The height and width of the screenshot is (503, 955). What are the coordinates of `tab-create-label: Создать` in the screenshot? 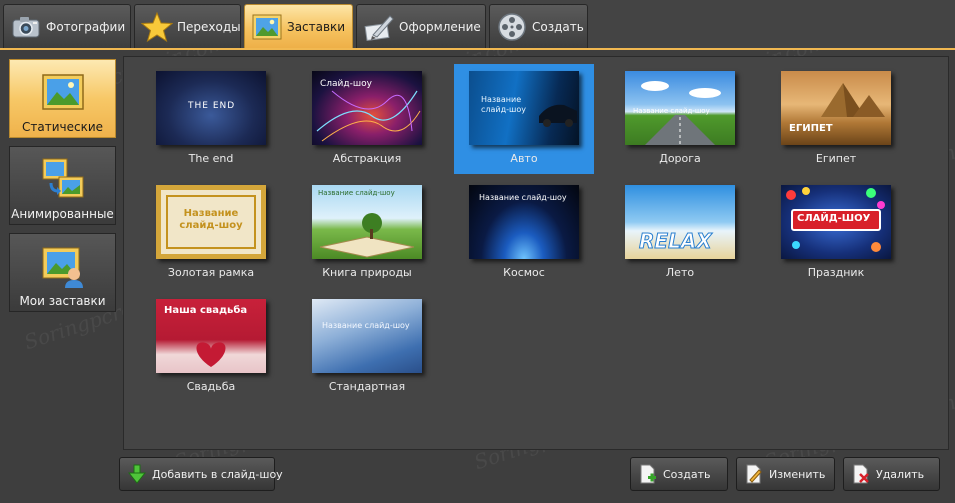 It's located at (558, 26).